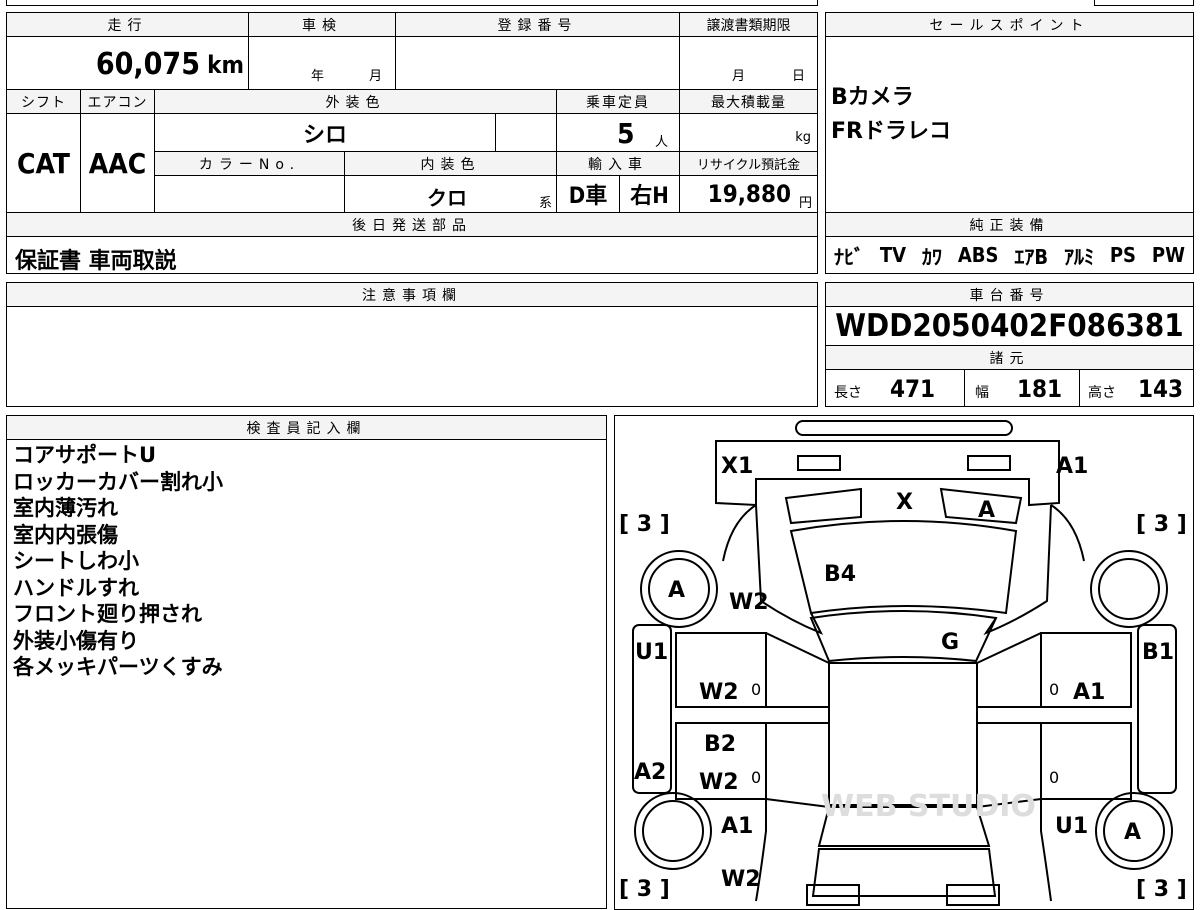 This screenshot has width=1200, height=910. What do you see at coordinates (982, 393) in the screenshot?
I see `spec-width-label: 幅` at bounding box center [982, 393].